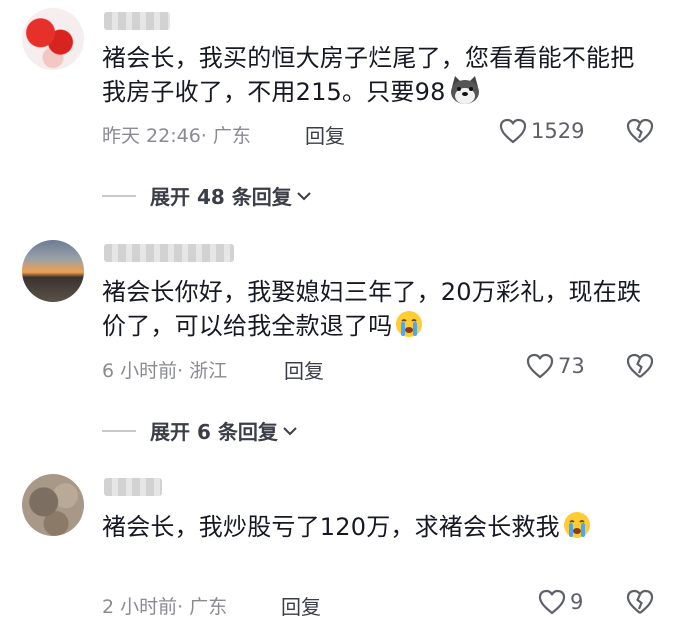 The image size is (679, 624). Describe the element at coordinates (577, 602) in the screenshot. I see `like-count: 9` at that location.